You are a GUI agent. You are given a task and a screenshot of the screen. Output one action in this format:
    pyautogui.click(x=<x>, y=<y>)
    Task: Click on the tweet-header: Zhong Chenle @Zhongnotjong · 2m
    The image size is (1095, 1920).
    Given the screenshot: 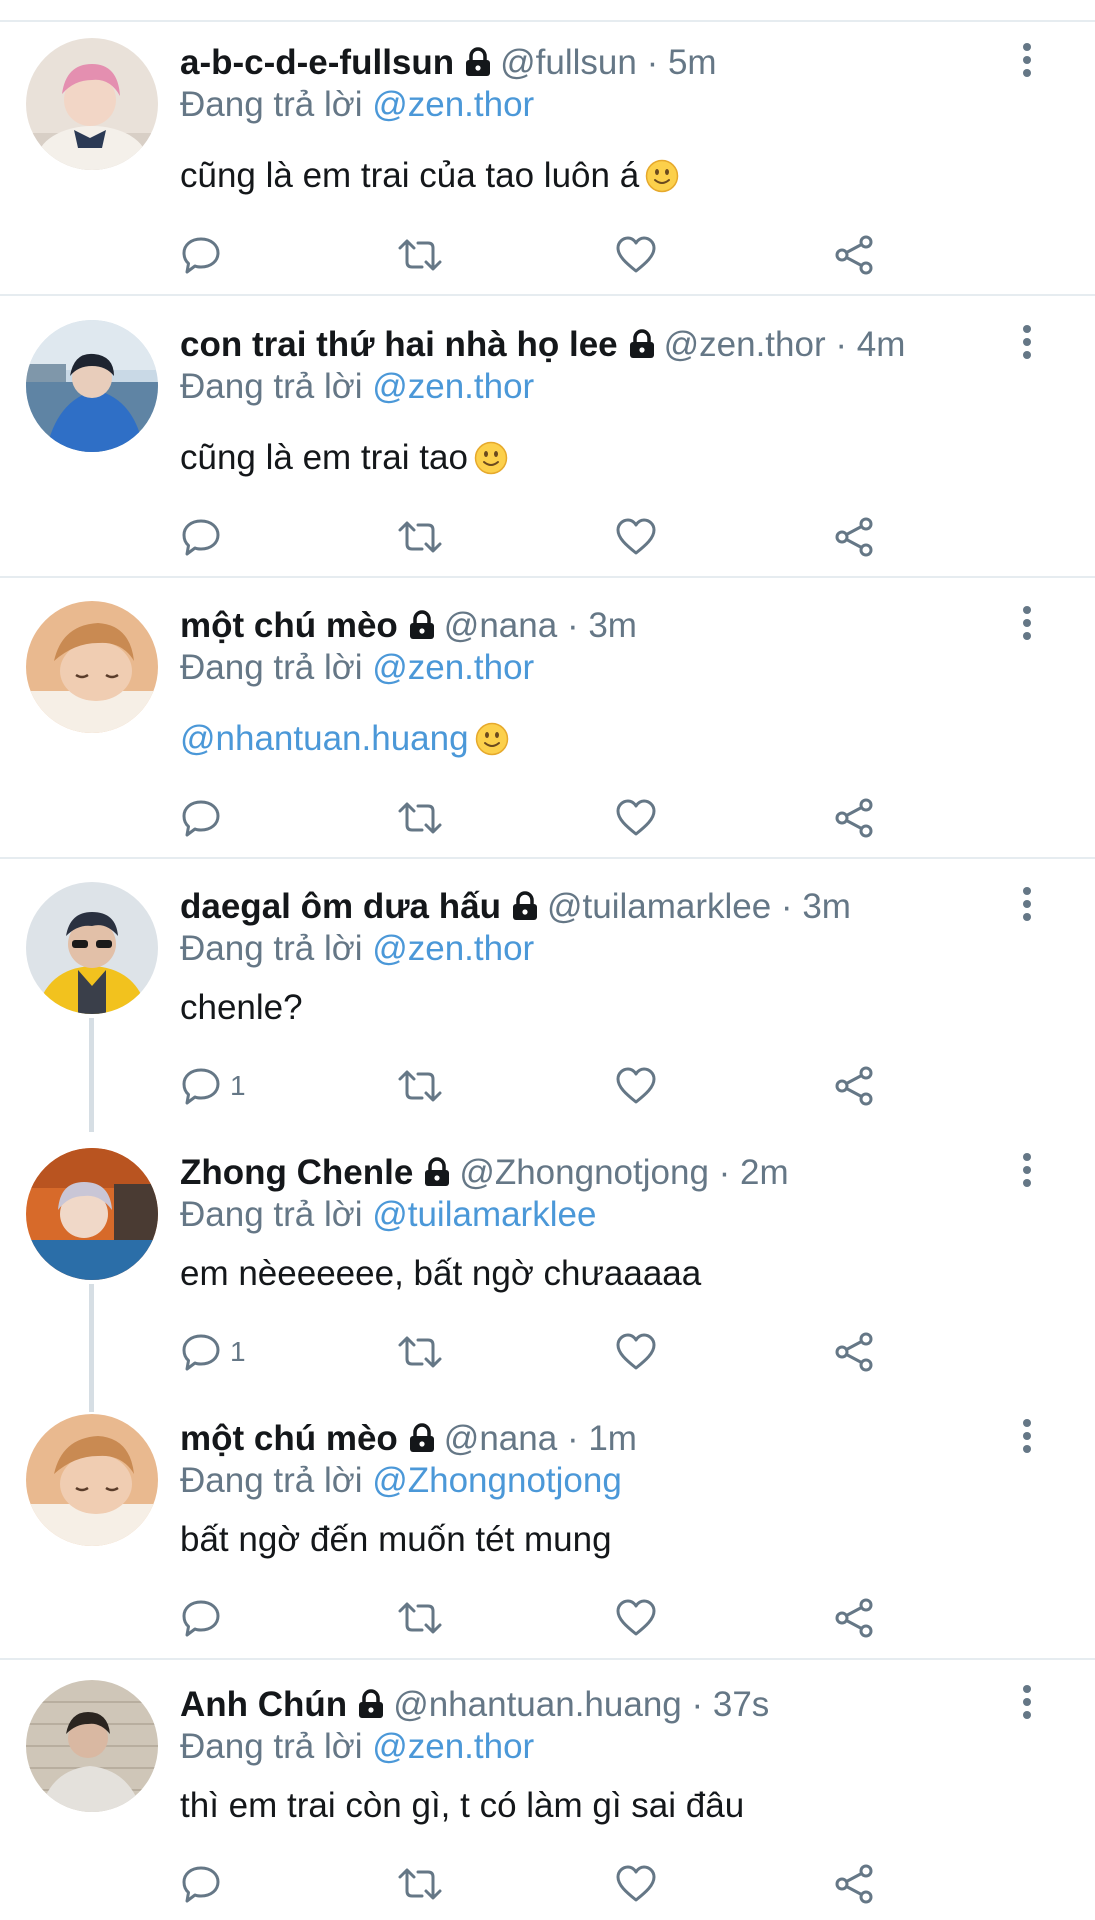 What is the action you would take?
    pyautogui.click(x=484, y=1173)
    